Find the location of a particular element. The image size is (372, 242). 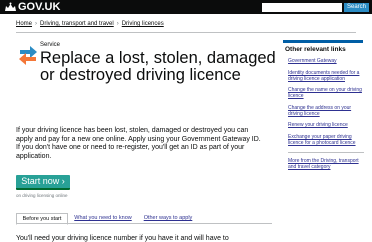

related-link: Renew your driving licence is located at coordinates (318, 125).